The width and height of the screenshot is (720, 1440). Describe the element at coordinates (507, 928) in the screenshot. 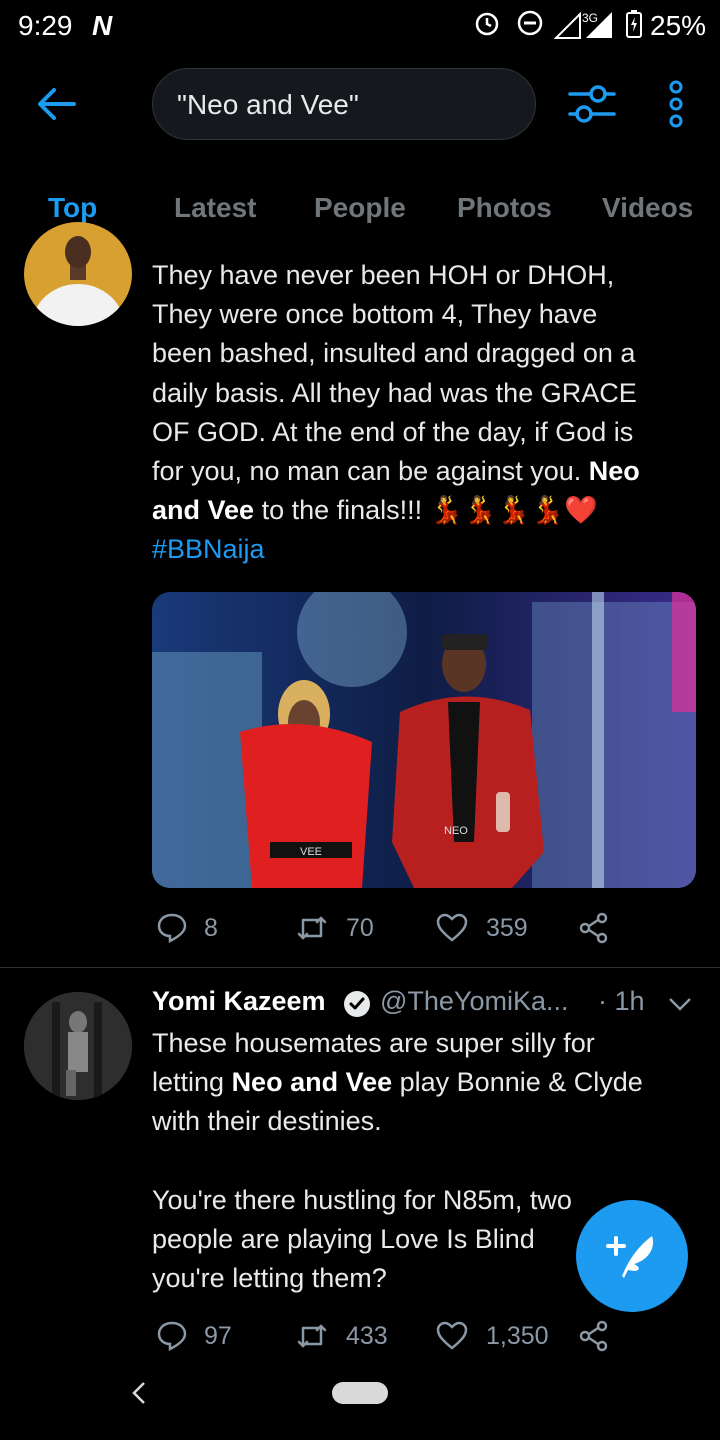

I see `like-count: 359` at that location.